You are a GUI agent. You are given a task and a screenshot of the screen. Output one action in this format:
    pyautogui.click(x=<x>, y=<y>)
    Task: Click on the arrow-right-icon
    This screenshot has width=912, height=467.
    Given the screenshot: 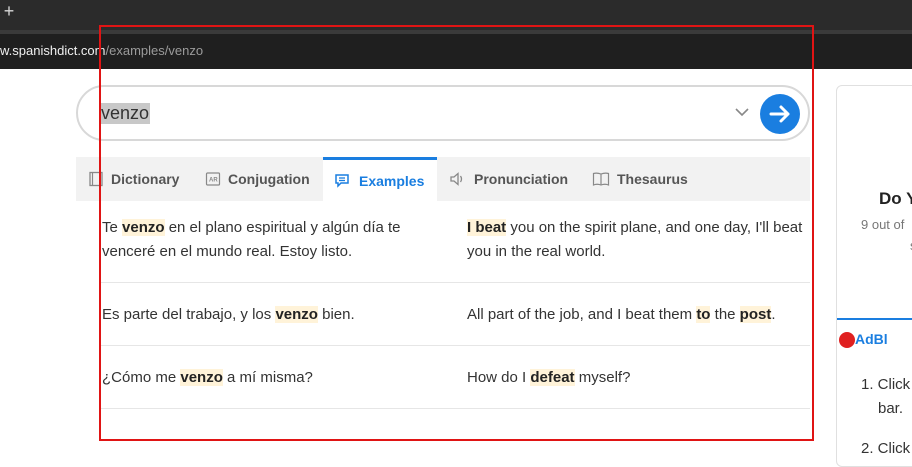 What is the action you would take?
    pyautogui.click(x=779, y=114)
    